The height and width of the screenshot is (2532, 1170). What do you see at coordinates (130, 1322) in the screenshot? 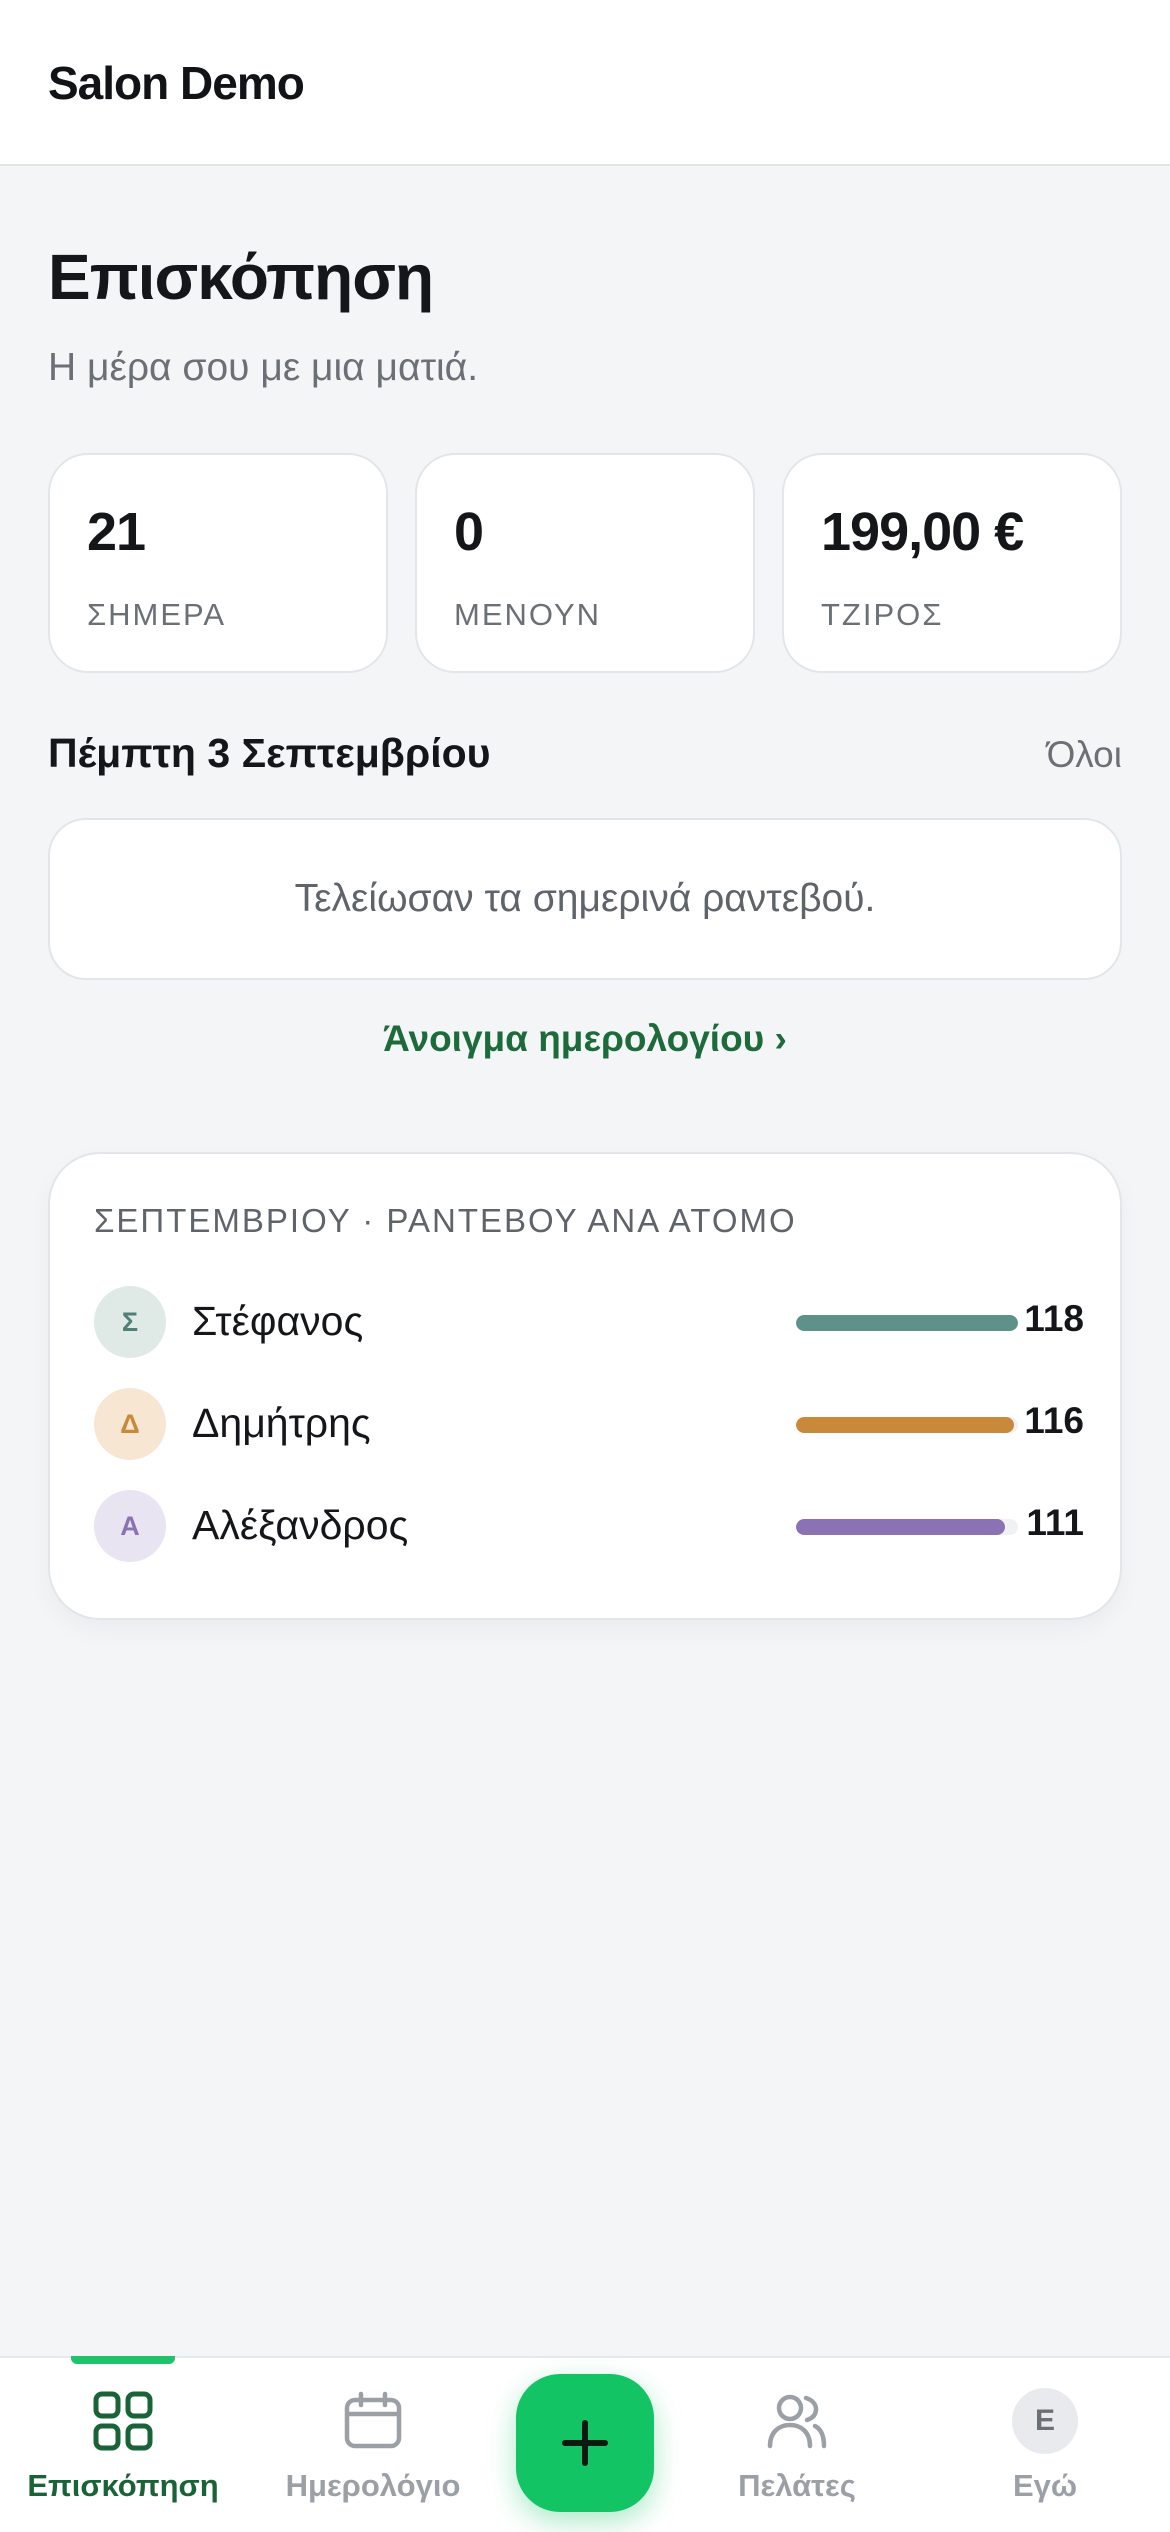
I see `avatar: Σ` at bounding box center [130, 1322].